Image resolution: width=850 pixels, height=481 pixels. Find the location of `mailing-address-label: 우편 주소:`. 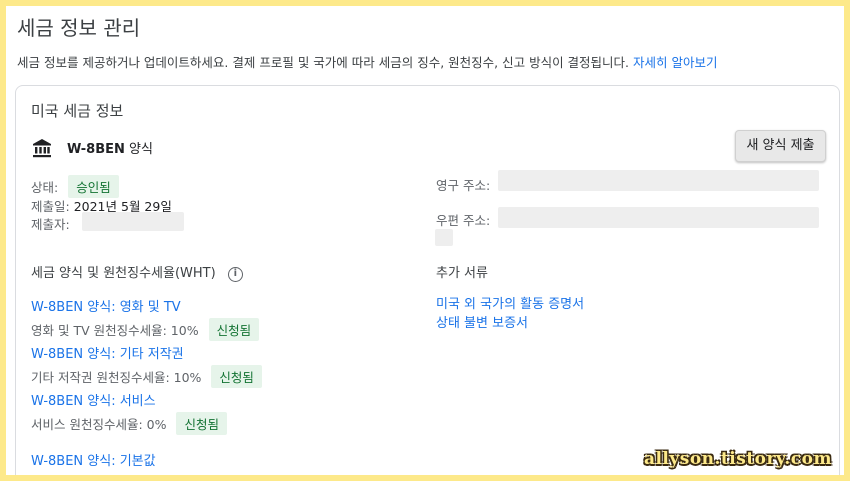

mailing-address-label: 우편 주소: is located at coordinates (463, 220).